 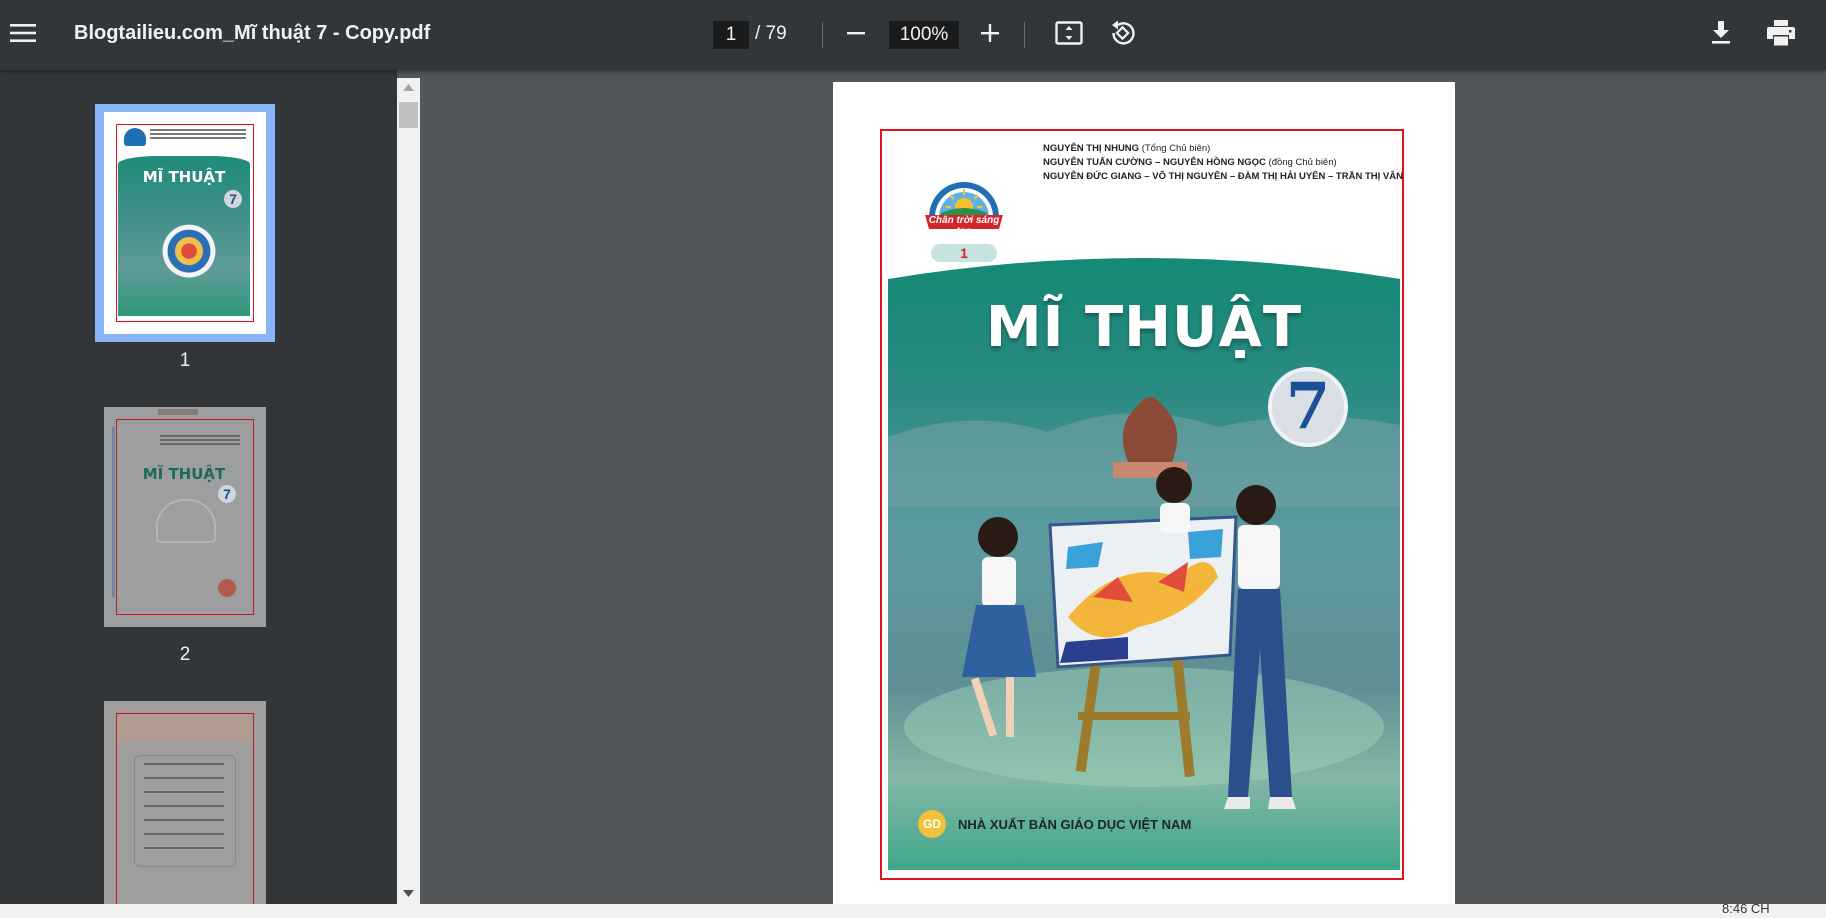 I want to click on thumbnail-guide-box, so click(x=185, y=811).